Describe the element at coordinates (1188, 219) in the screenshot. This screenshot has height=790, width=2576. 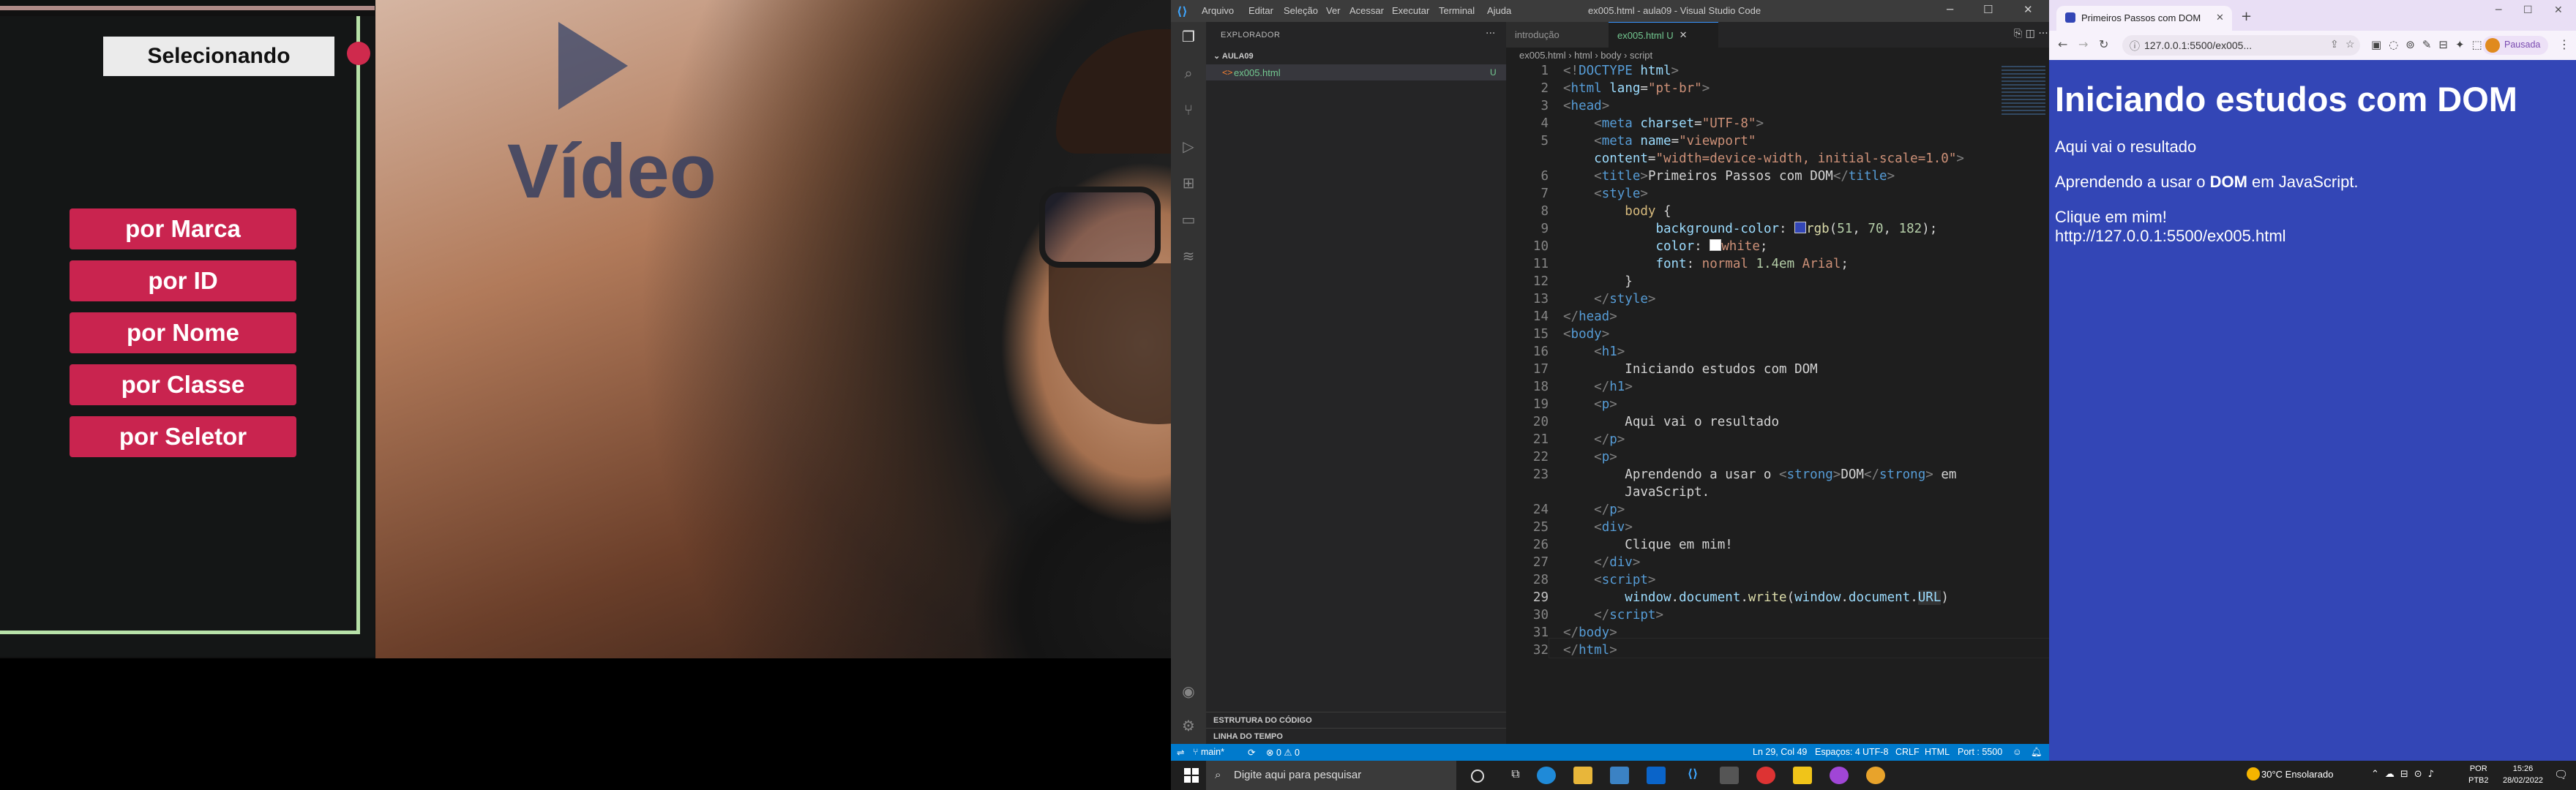
I see `remote-explorer-icon: ▭` at that location.